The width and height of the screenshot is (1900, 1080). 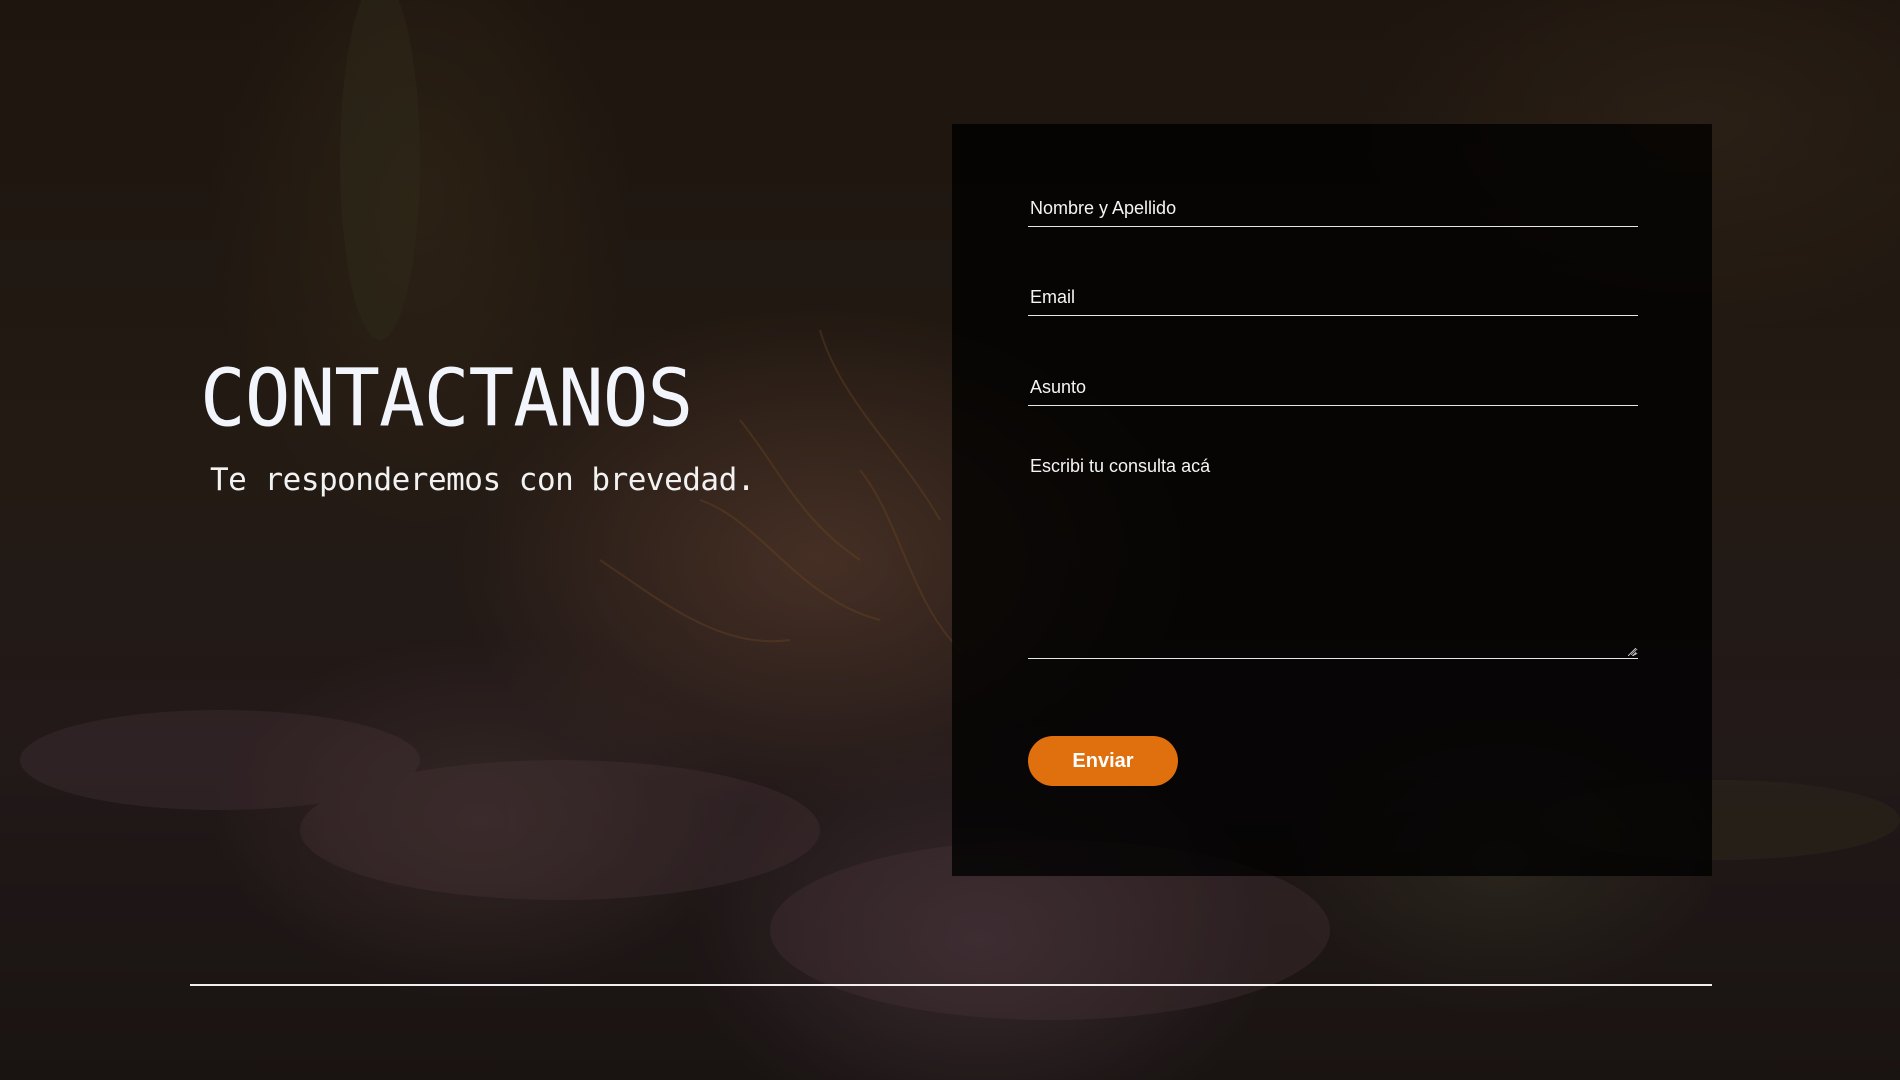 I want to click on email-field, so click(x=1333, y=297).